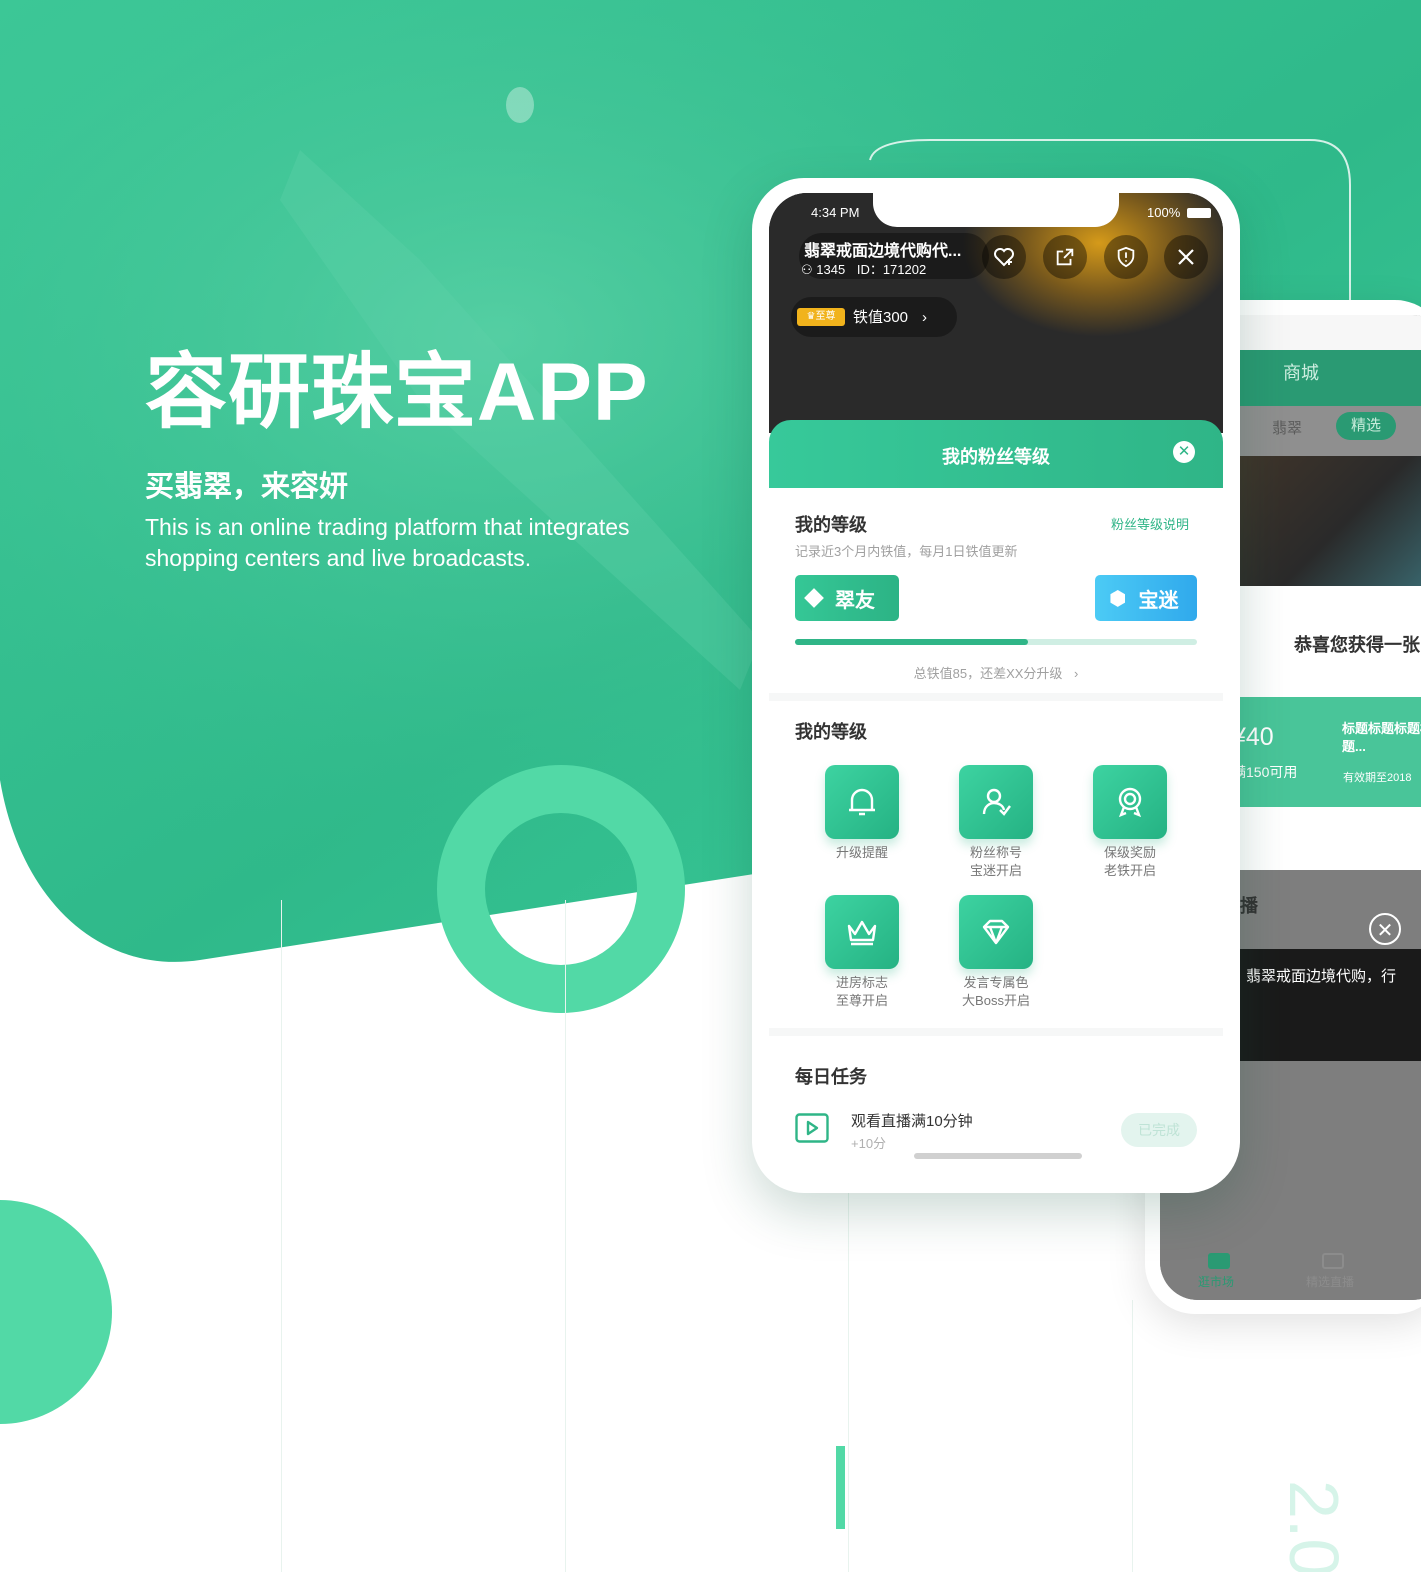 Image resolution: width=1421 pixels, height=1572 pixels. What do you see at coordinates (995, 852) in the screenshot?
I see `perk-title: 粉丝称号` at bounding box center [995, 852].